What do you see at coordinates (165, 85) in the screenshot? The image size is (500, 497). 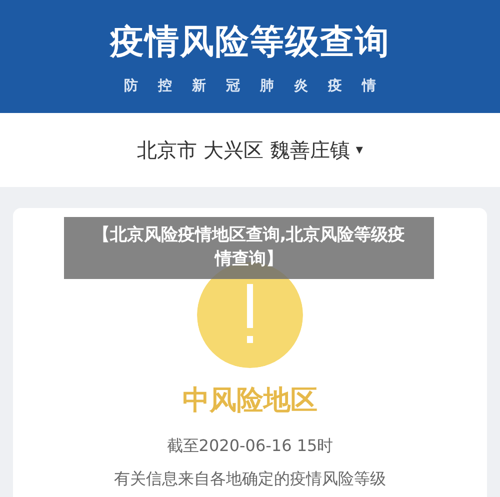 I see `subtitle-character: 控` at bounding box center [165, 85].